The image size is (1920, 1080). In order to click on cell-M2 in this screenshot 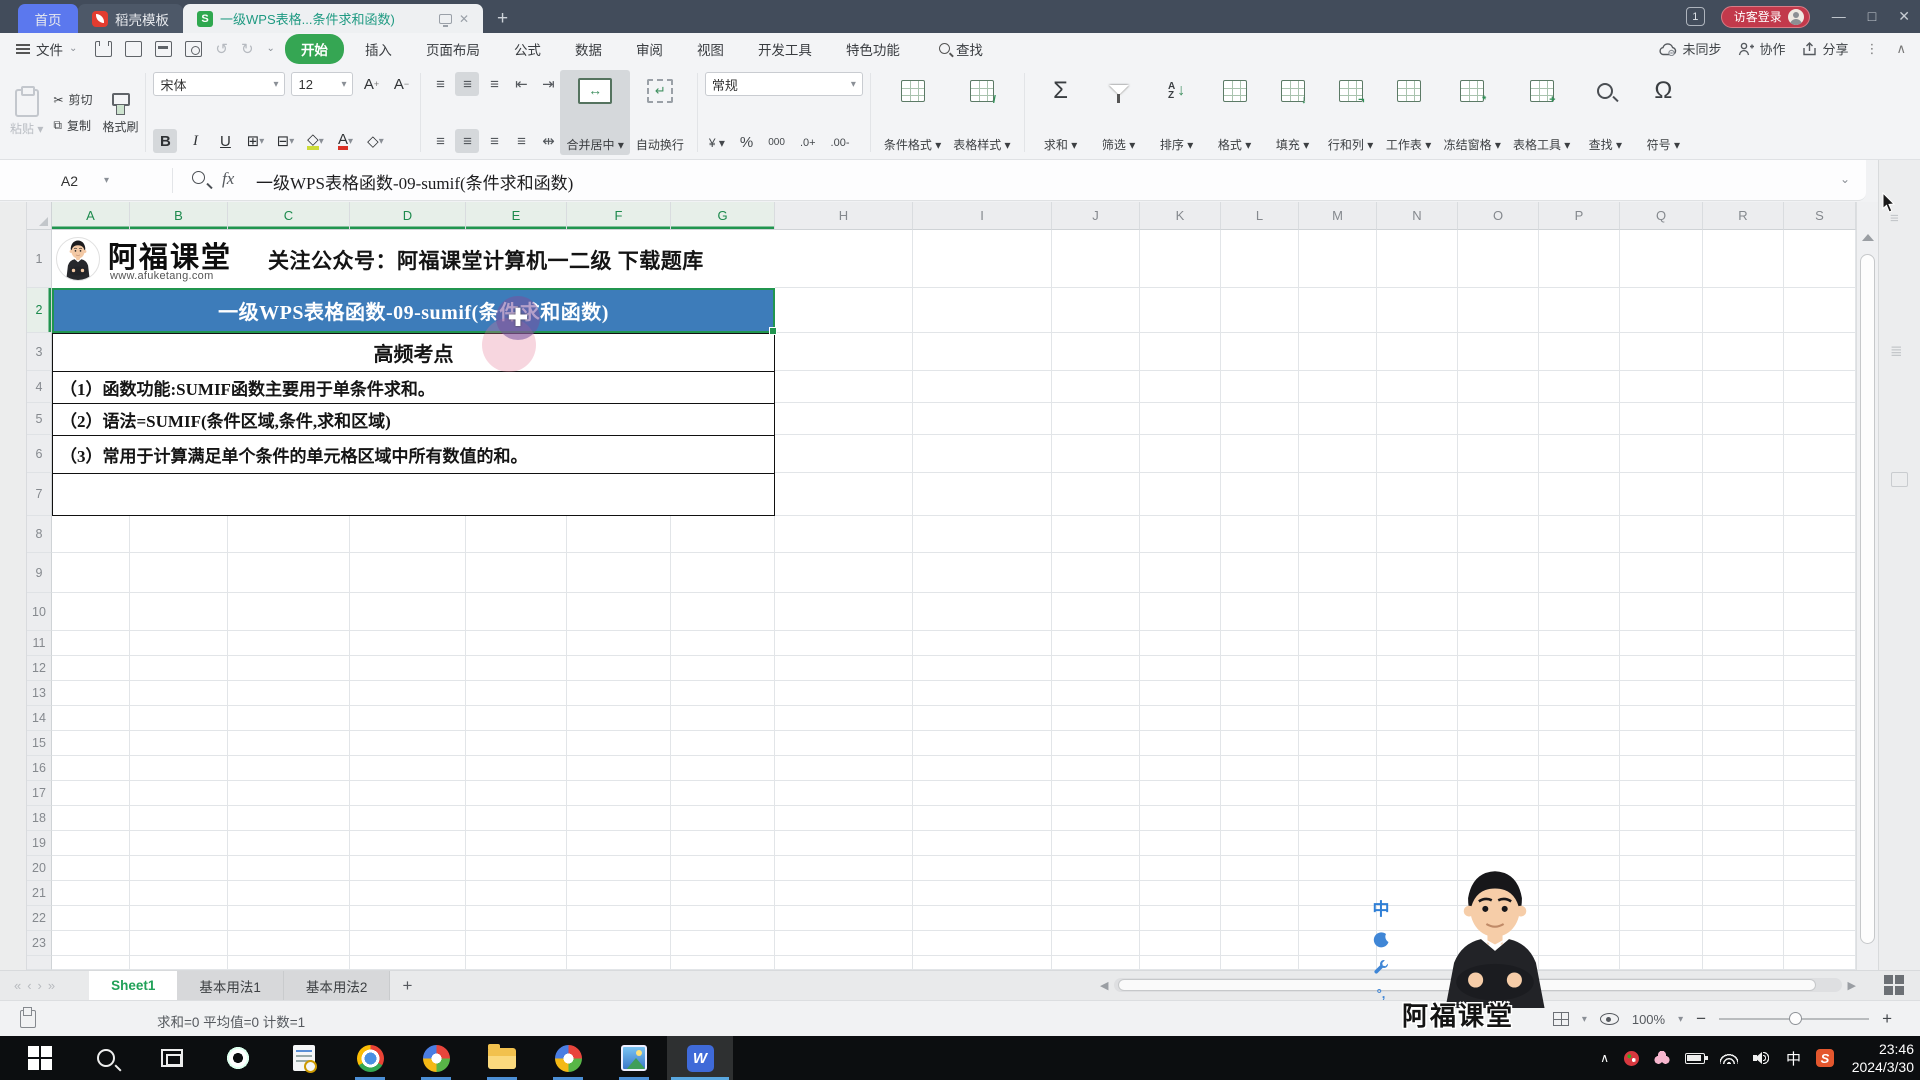, I will do `click(1338, 310)`.